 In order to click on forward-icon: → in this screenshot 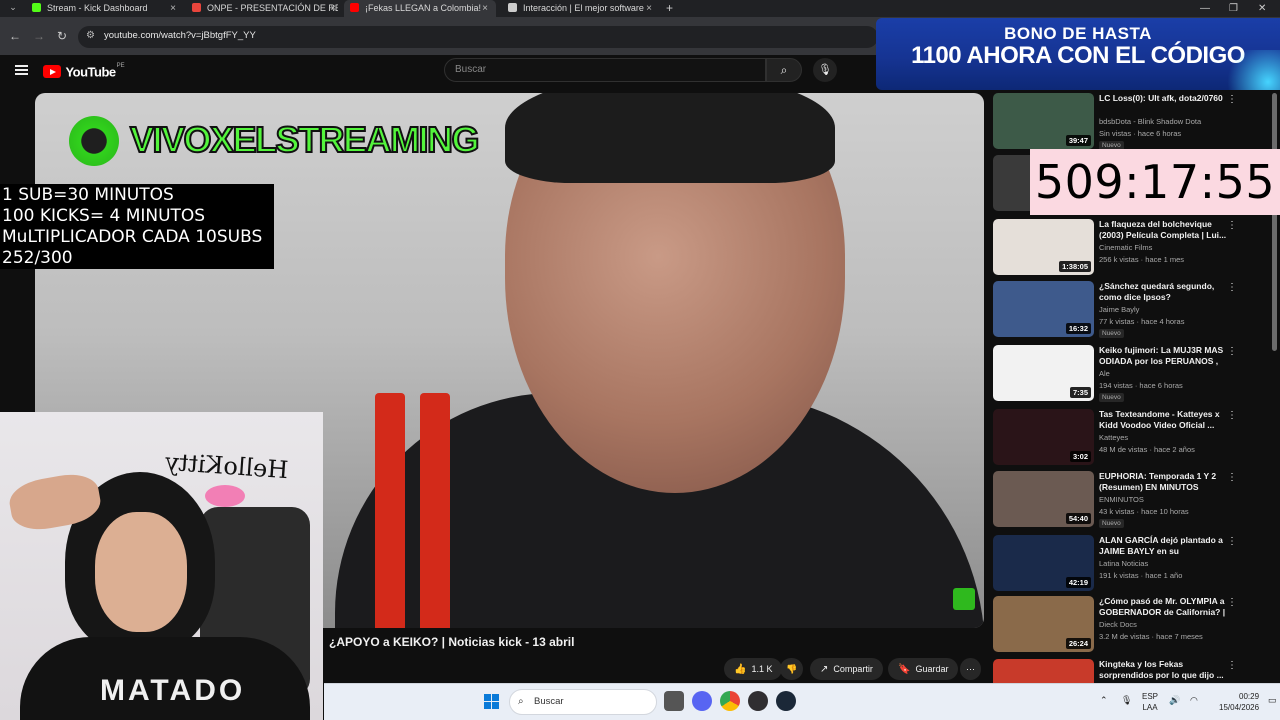, I will do `click(39, 36)`.